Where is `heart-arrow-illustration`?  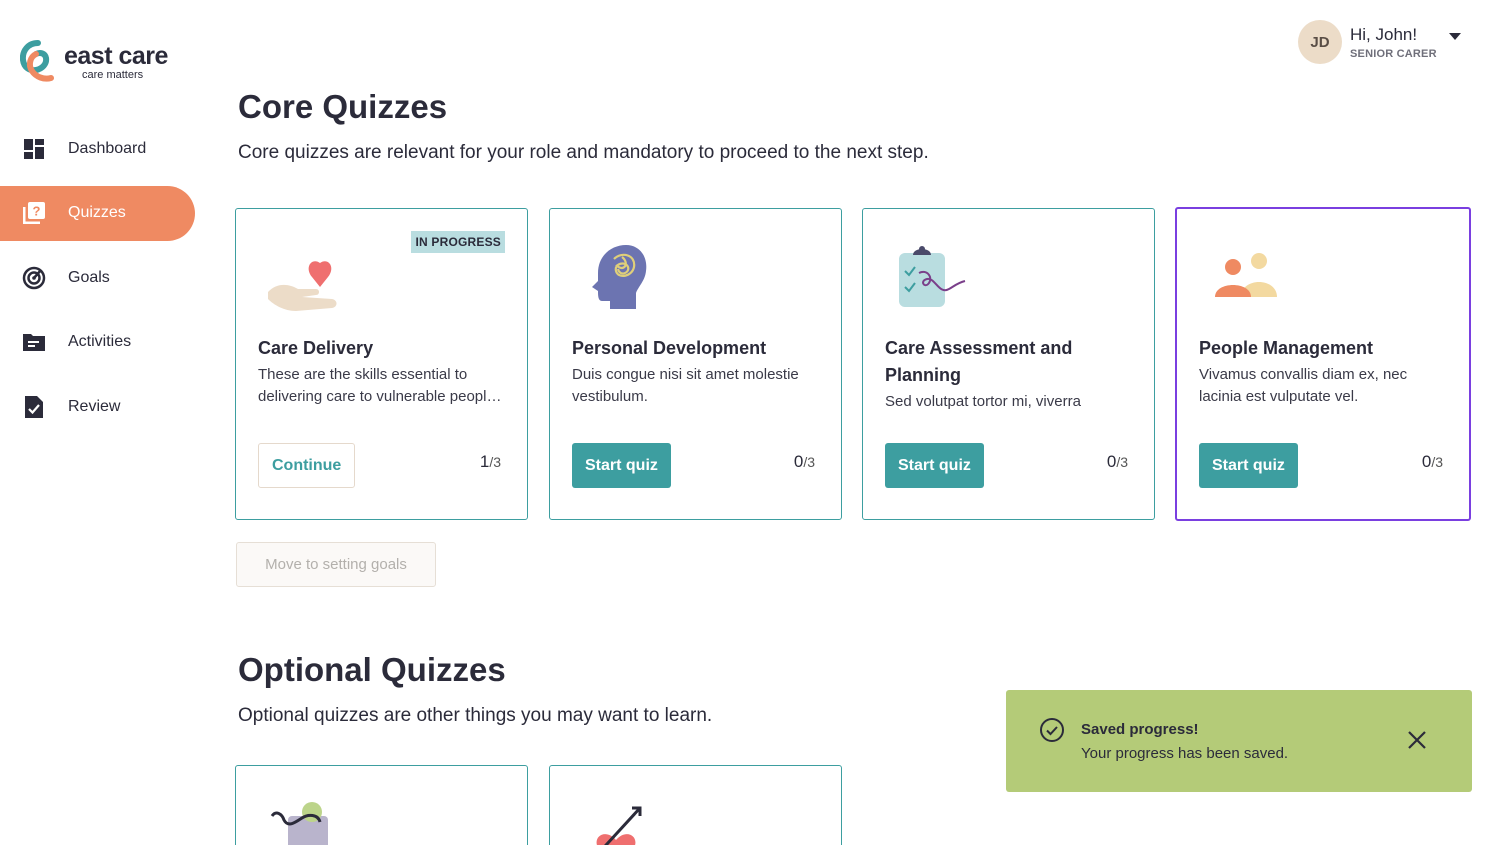
heart-arrow-illustration is located at coordinates (619, 825).